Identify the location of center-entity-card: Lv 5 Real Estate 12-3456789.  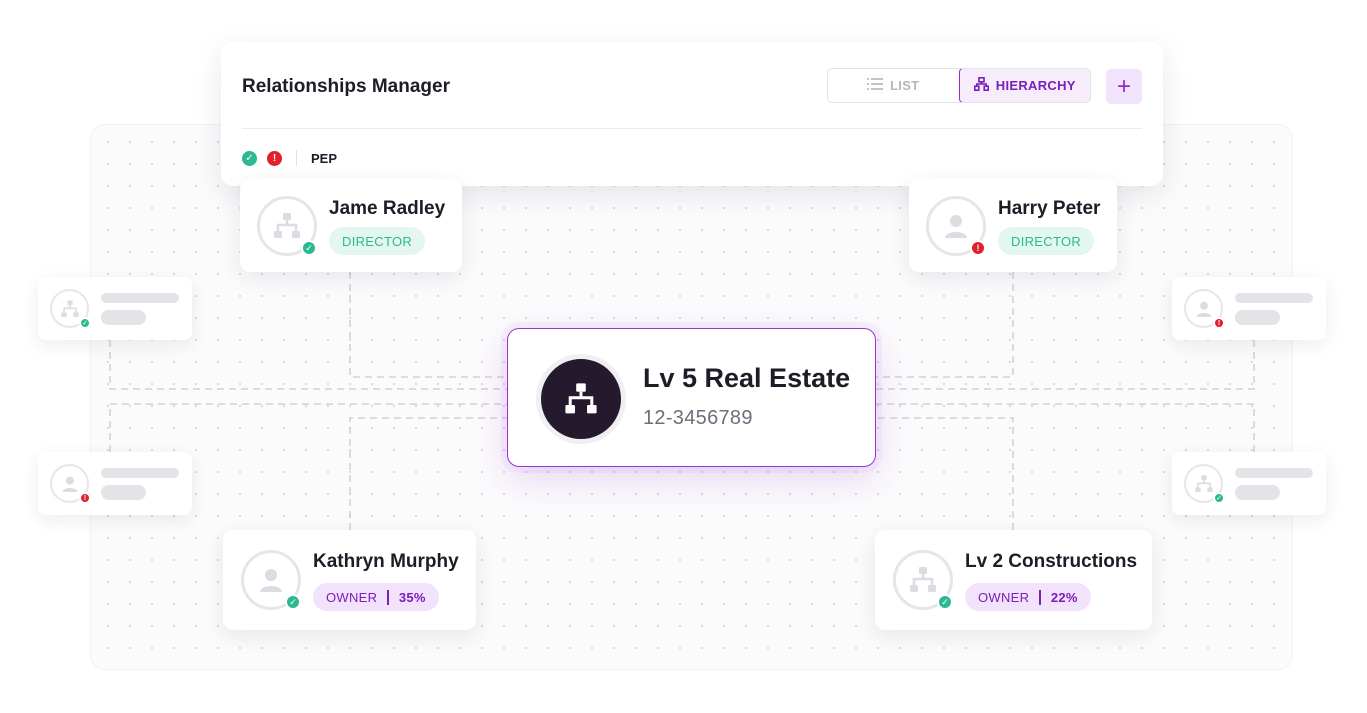
(691, 397).